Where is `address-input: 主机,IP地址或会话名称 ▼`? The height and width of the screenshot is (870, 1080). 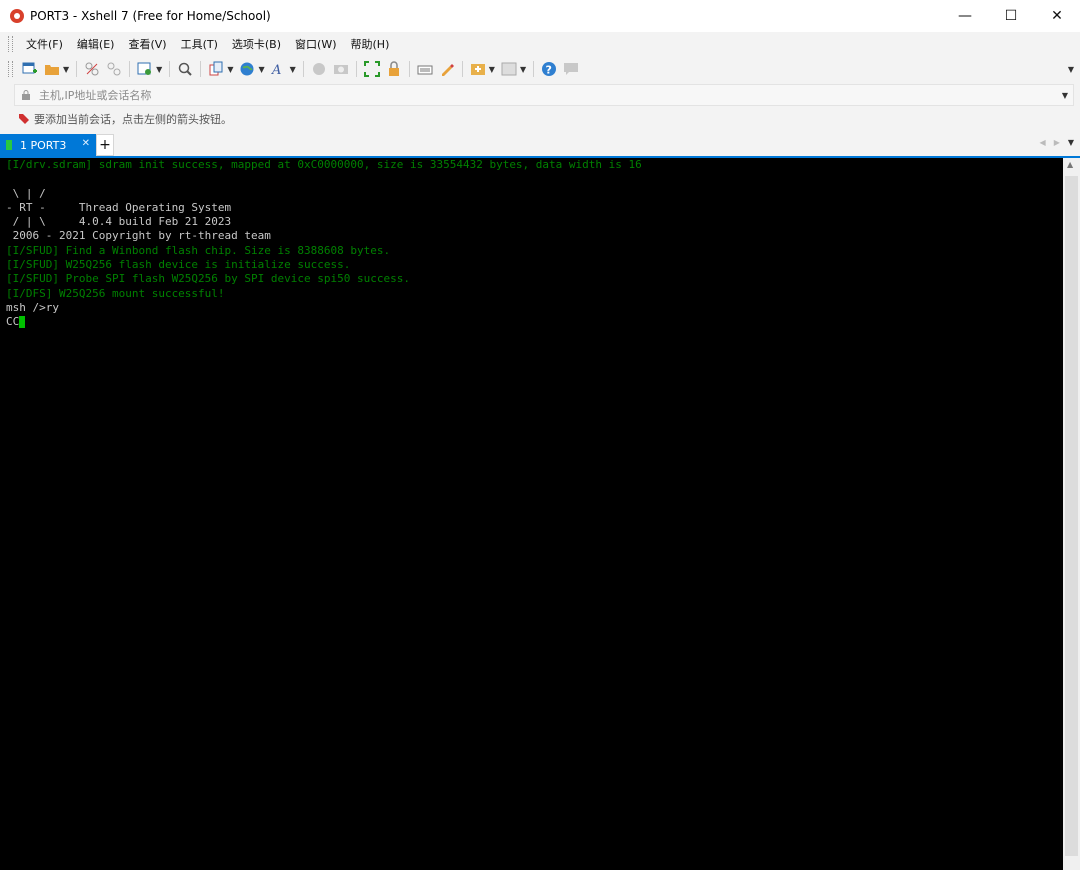
address-input: 主机,IP地址或会话名称 ▼ is located at coordinates (544, 95).